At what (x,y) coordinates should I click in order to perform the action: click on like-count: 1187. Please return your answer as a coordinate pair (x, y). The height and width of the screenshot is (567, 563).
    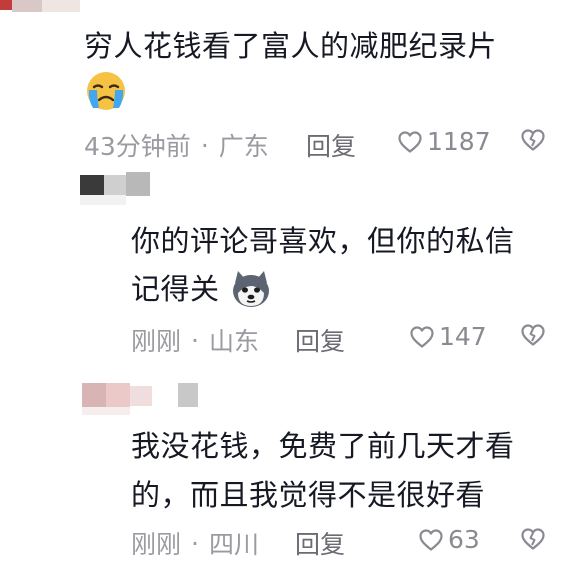
    Looking at the image, I should click on (459, 141).